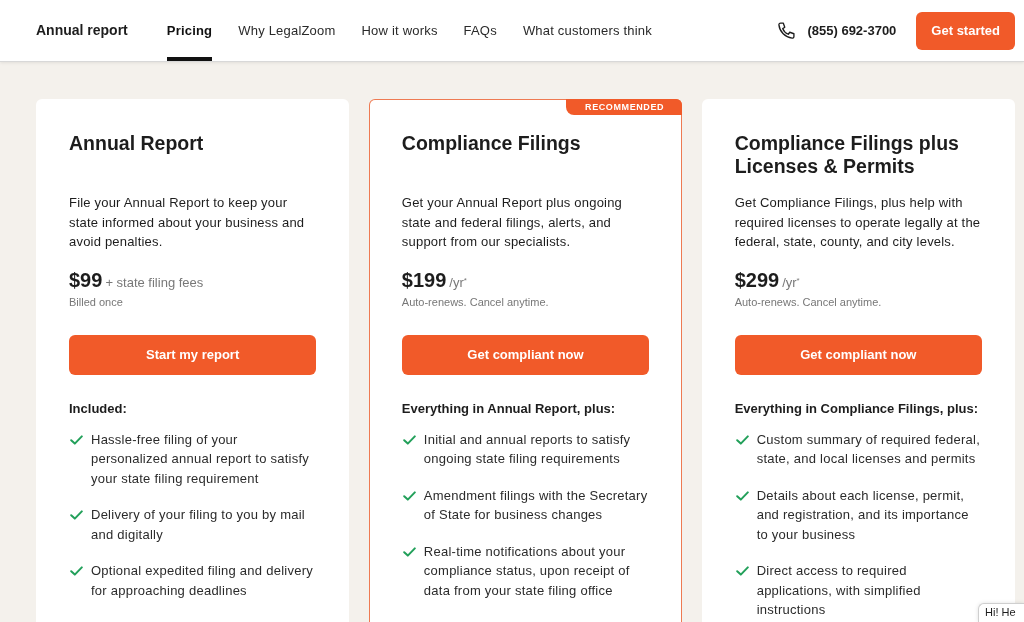 This screenshot has width=1024, height=622. I want to click on feature-text: Initial and annual reports to satisfy ongoing state filing requirements, so click(527, 449).